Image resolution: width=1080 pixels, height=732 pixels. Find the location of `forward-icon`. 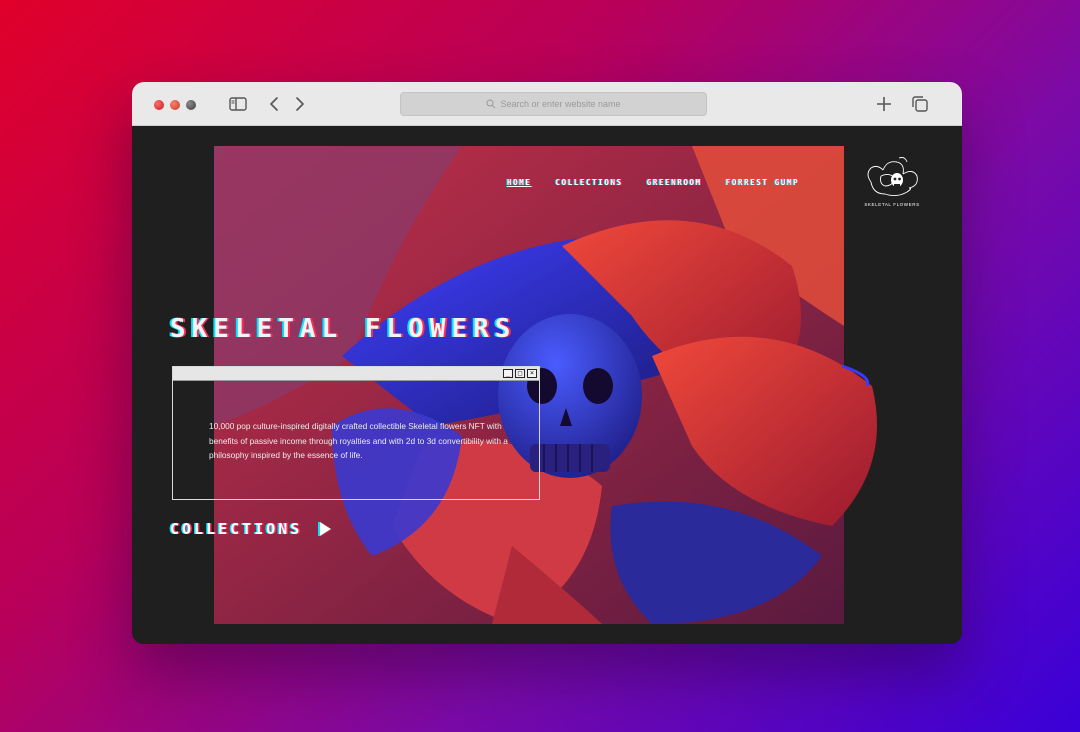

forward-icon is located at coordinates (300, 104).